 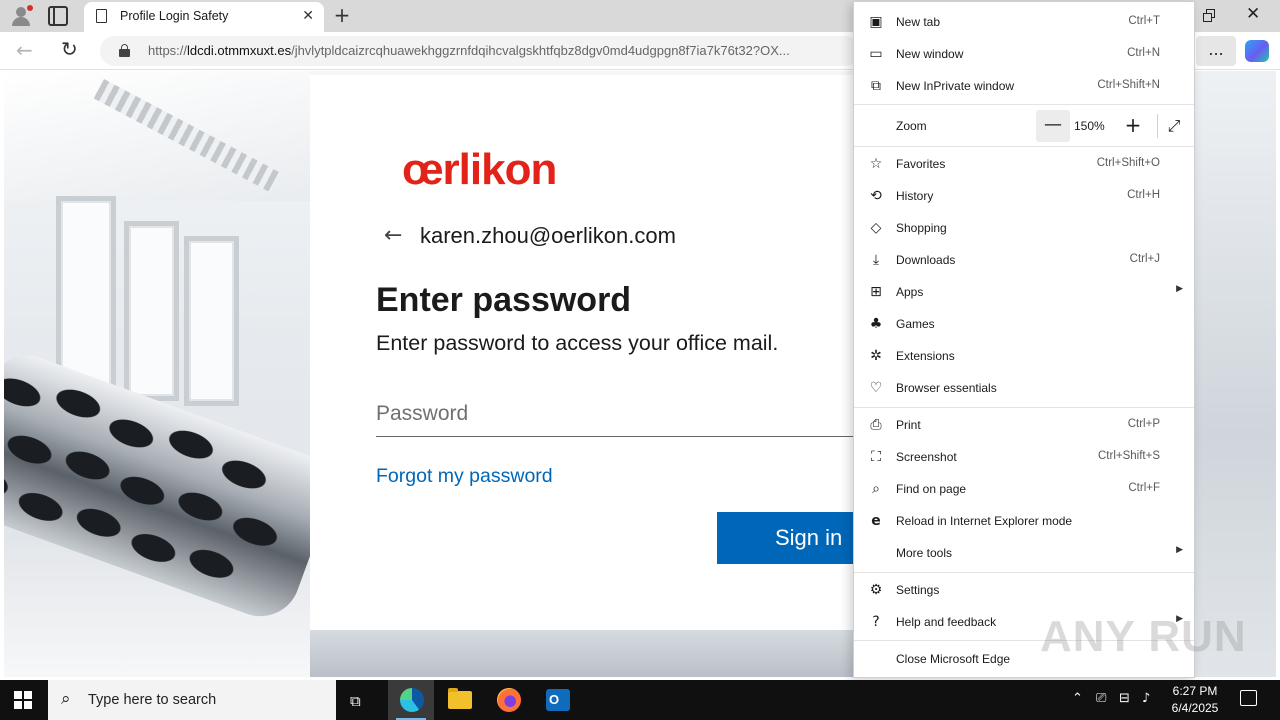 I want to click on menu-item-new-tab: ▣ New tab Ctrl+T, so click(x=1024, y=22).